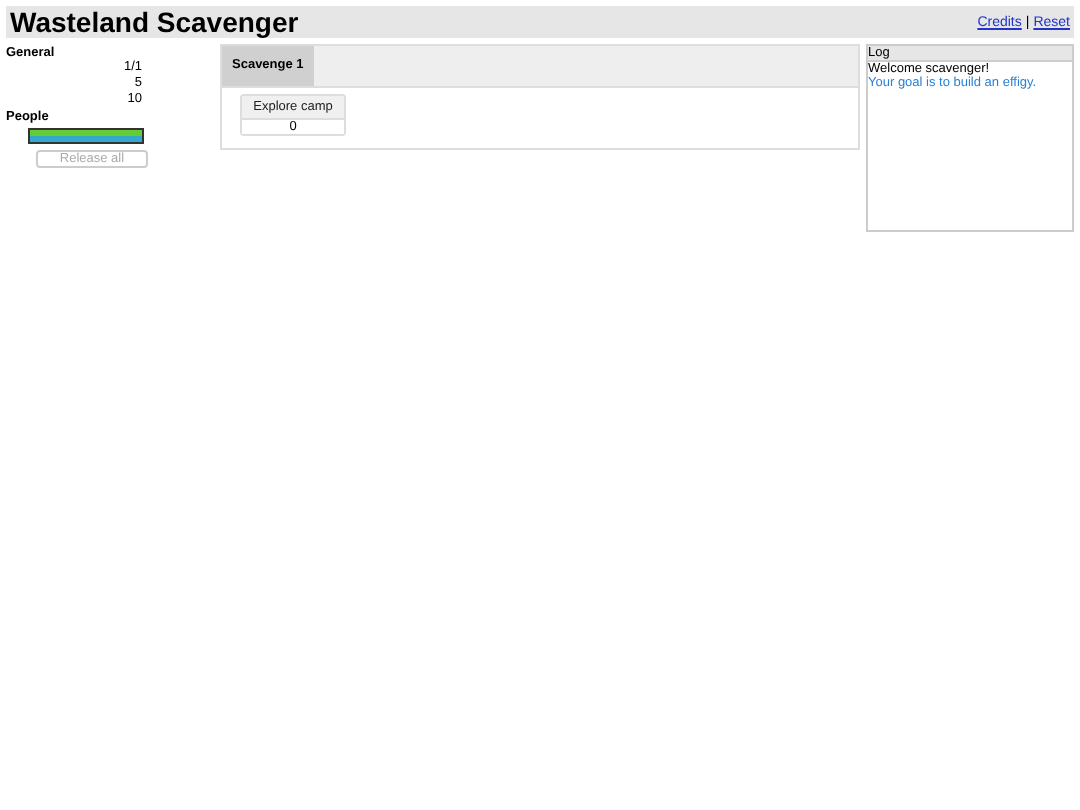  Describe the element at coordinates (154, 22) in the screenshot. I see `game-title: Wasteland Scavenger` at that location.